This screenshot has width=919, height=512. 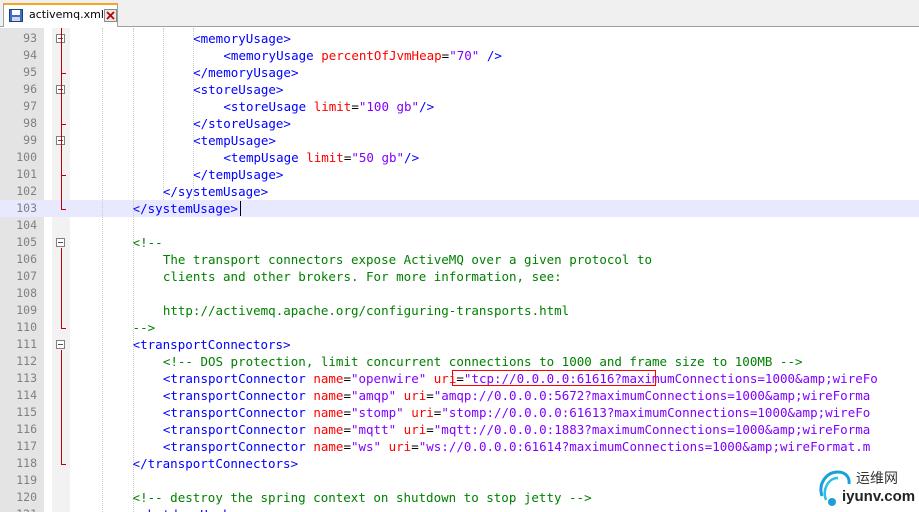 What do you see at coordinates (459, 344) in the screenshot?
I see `code-line: 111 <transportConnectors>` at bounding box center [459, 344].